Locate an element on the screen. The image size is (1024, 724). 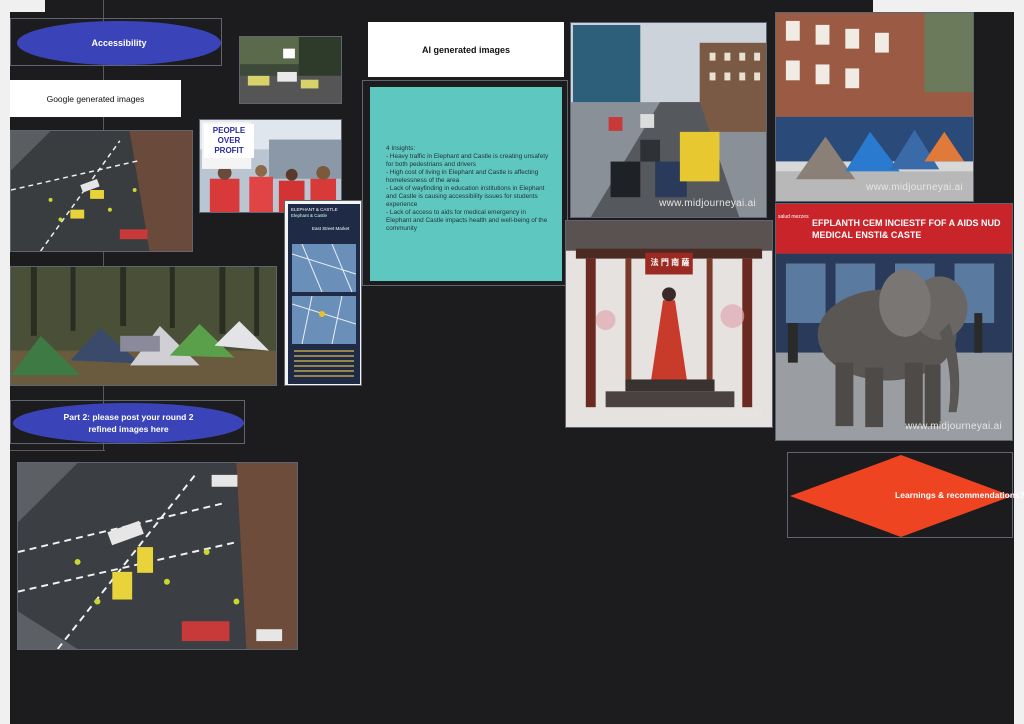
police-cars-drawing is located at coordinates (290, 70).